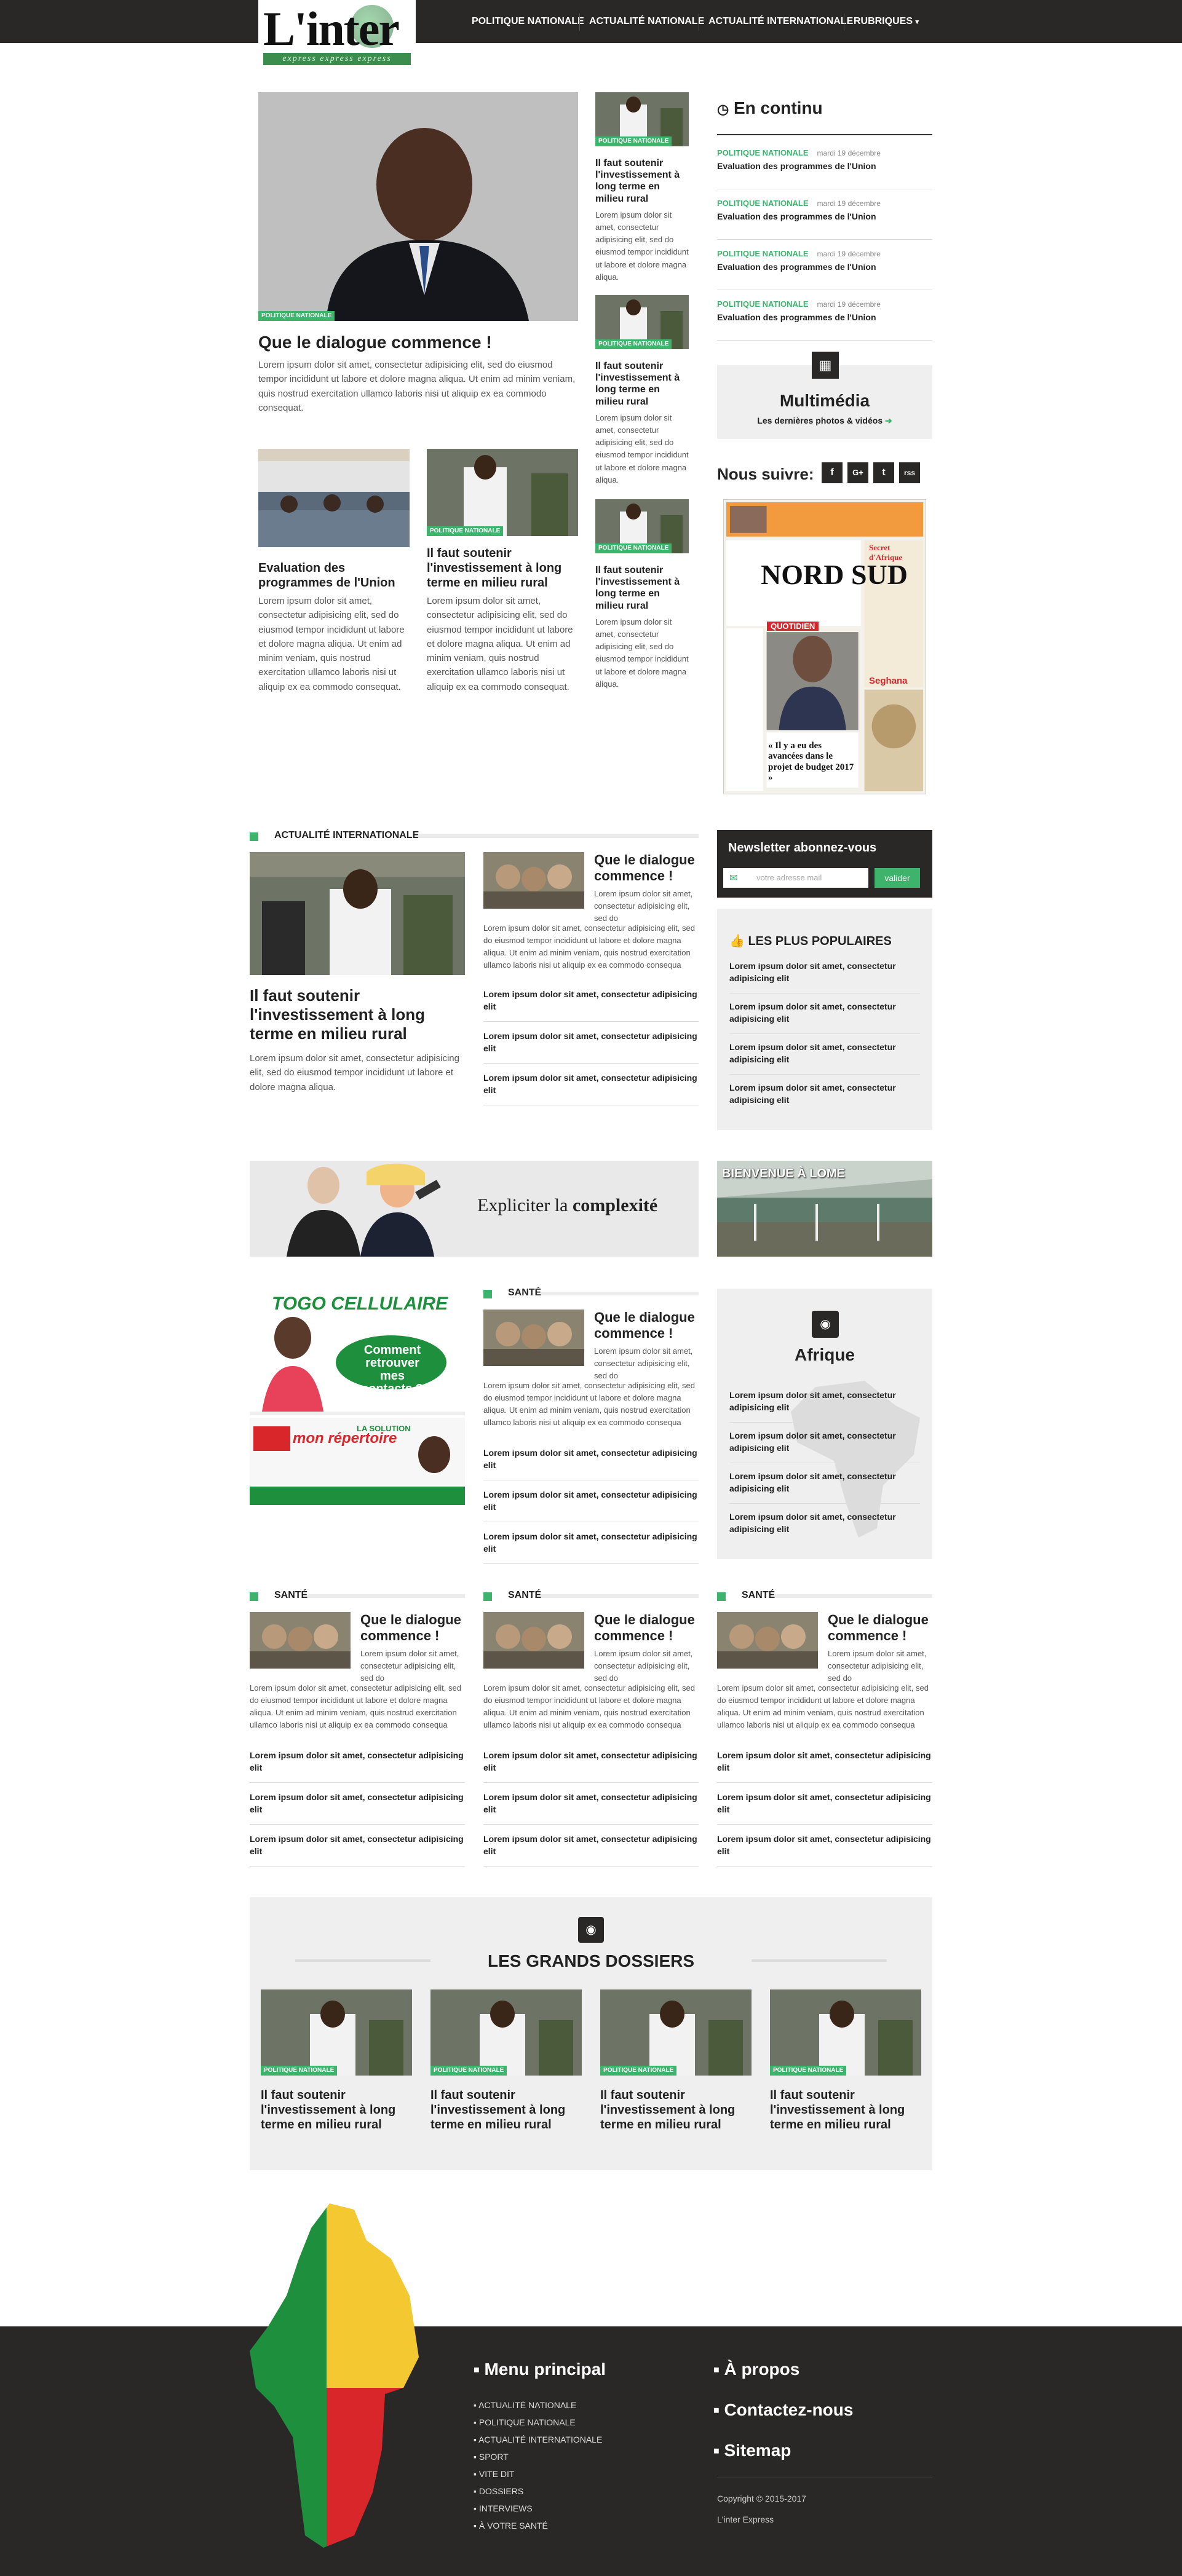 The height and width of the screenshot is (2576, 1182). I want to click on hero-title: Que le dialogue commence !, so click(418, 343).